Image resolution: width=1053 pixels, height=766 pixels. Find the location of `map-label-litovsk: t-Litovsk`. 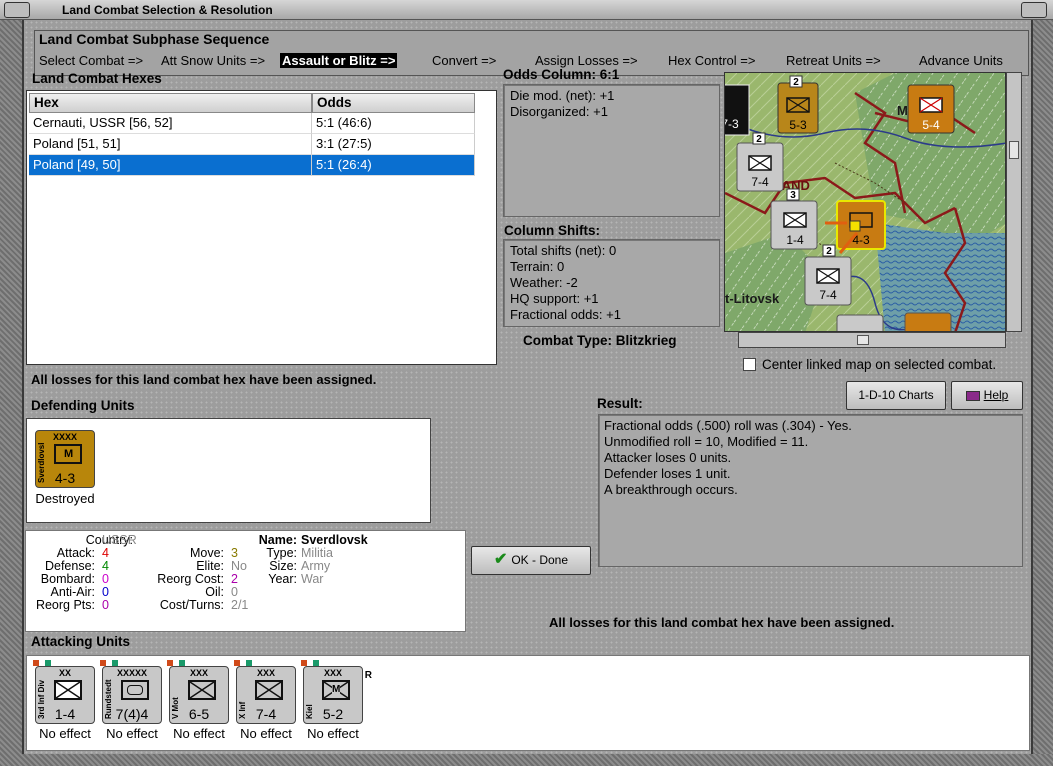

map-label-litovsk: t-Litovsk is located at coordinates (752, 298).